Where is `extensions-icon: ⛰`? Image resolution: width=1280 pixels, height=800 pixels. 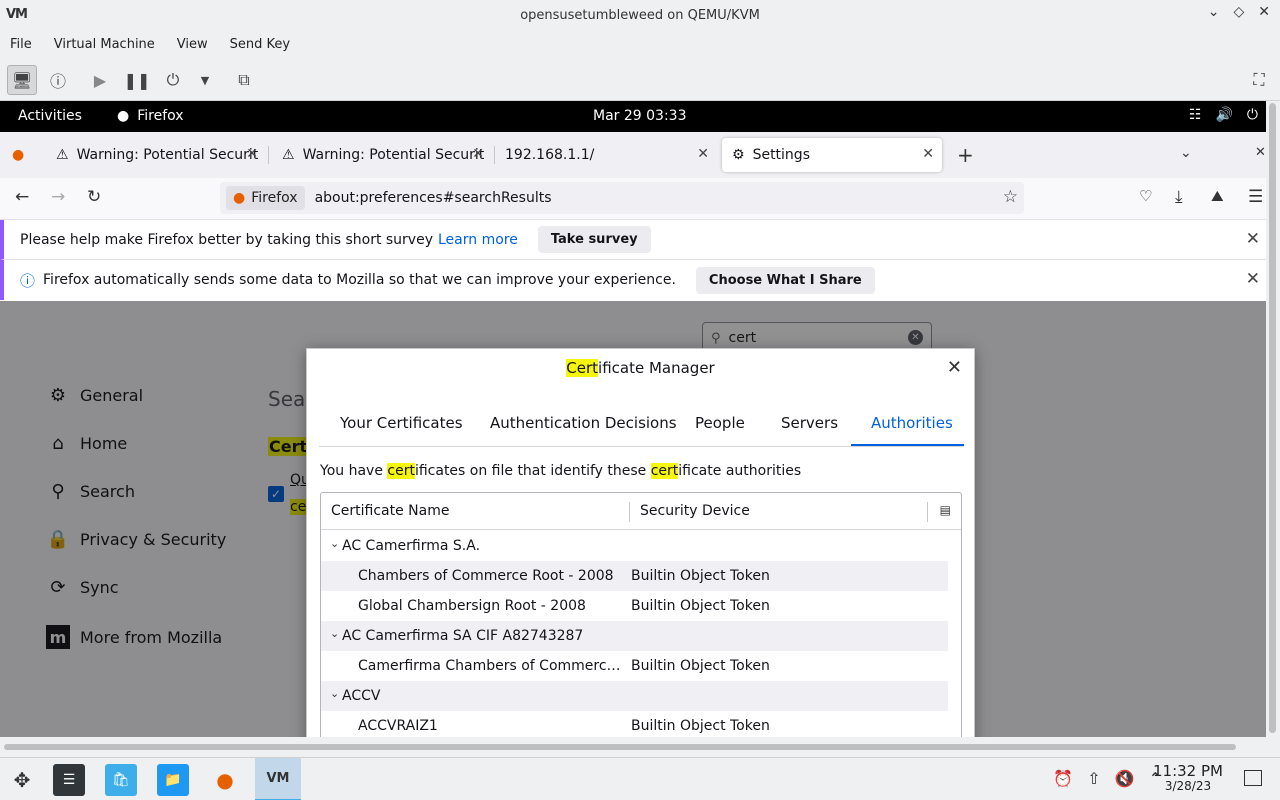
extensions-icon: ⛰ is located at coordinates (1217, 196).